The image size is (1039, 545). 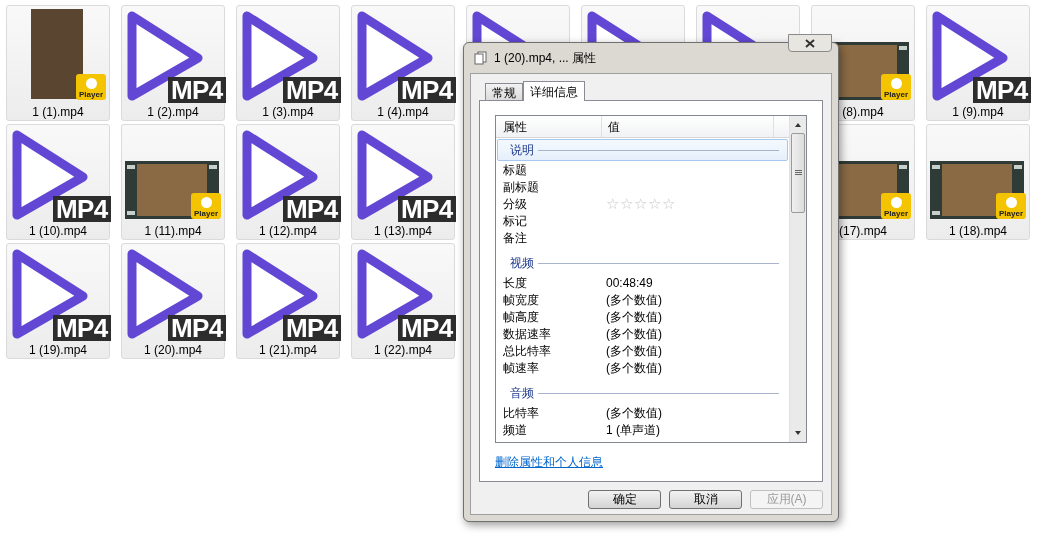 I want to click on grip-icon, so click(x=798, y=173).